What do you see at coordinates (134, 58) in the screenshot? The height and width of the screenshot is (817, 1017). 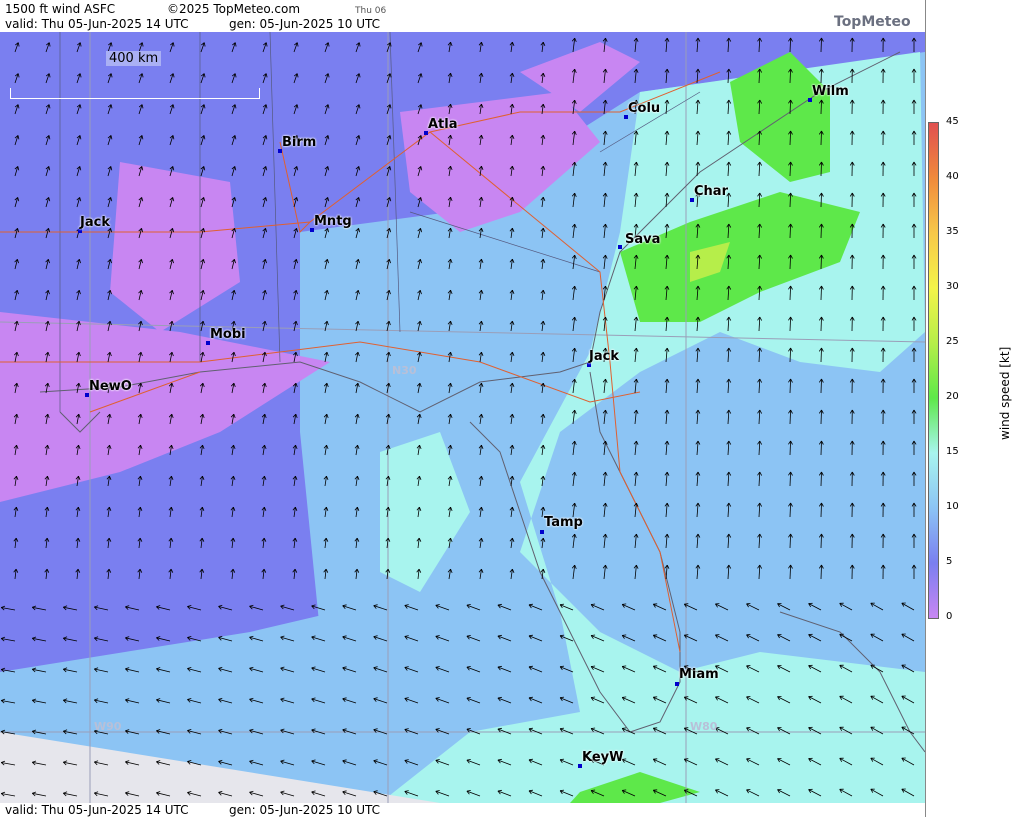 I see `scale-label: 400 km` at bounding box center [134, 58].